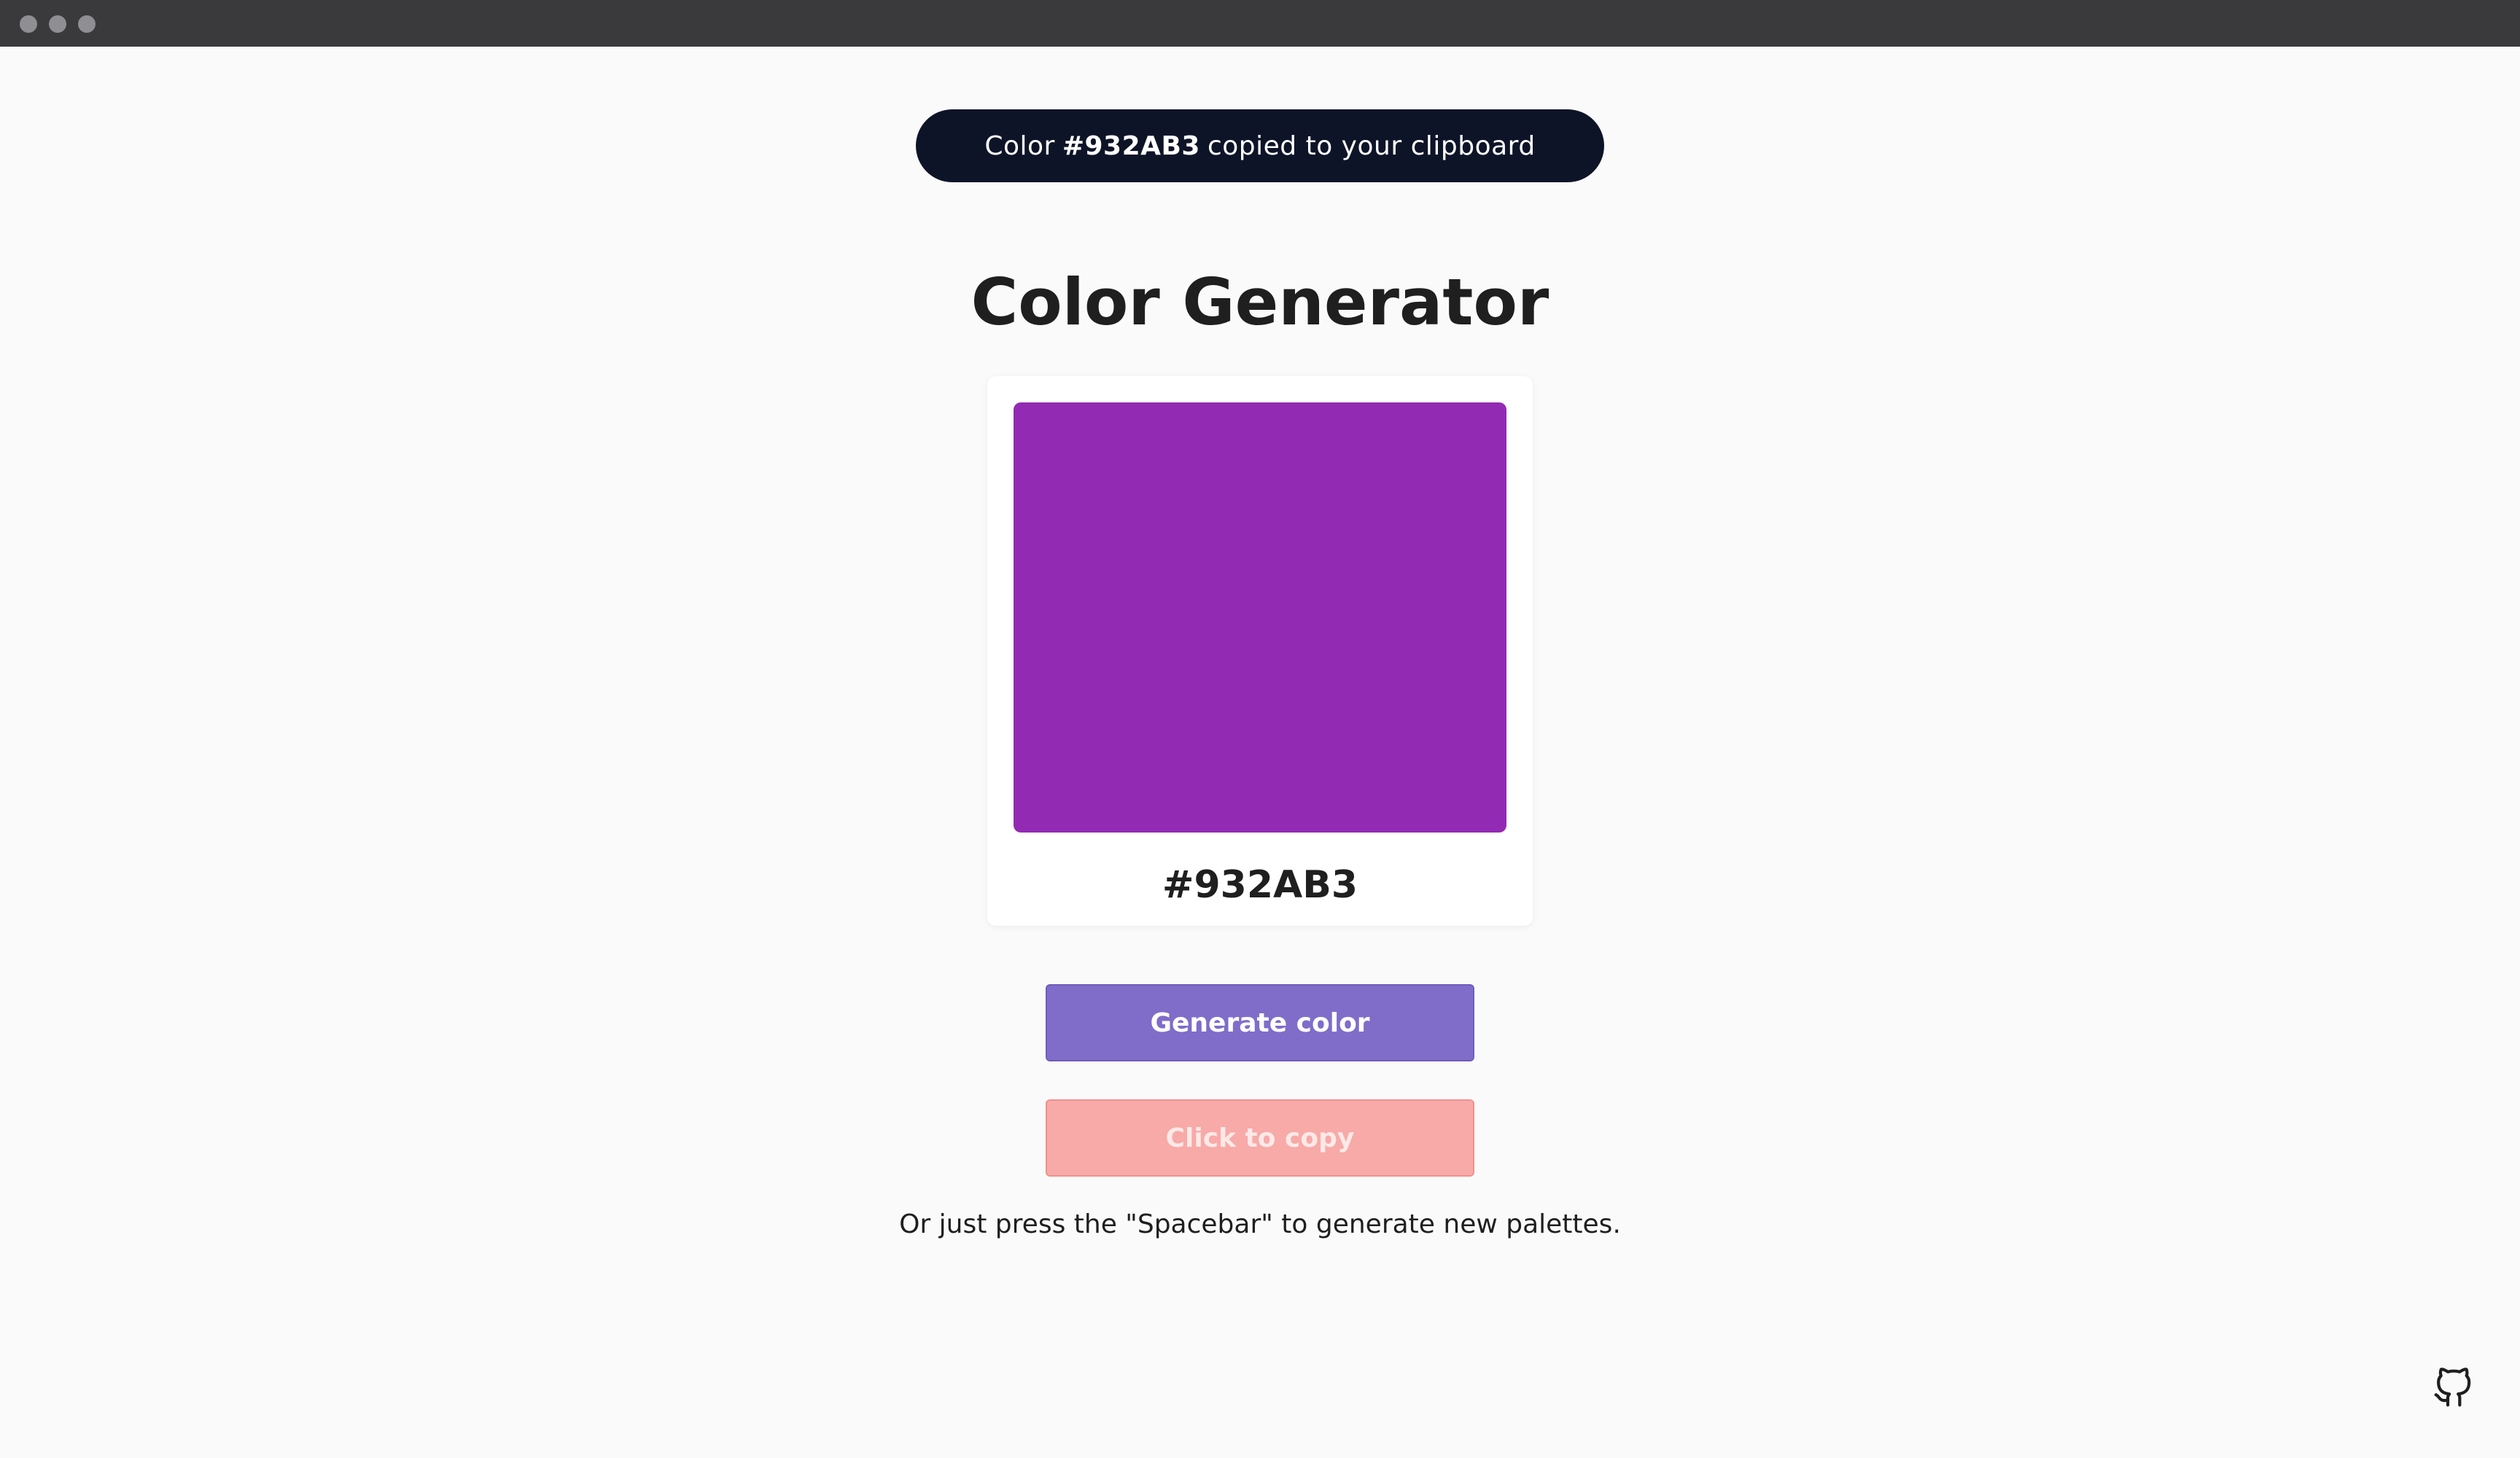 Image resolution: width=2520 pixels, height=1458 pixels. What do you see at coordinates (1371, 145) in the screenshot?
I see `toast-suffix: copied to your clipboard` at bounding box center [1371, 145].